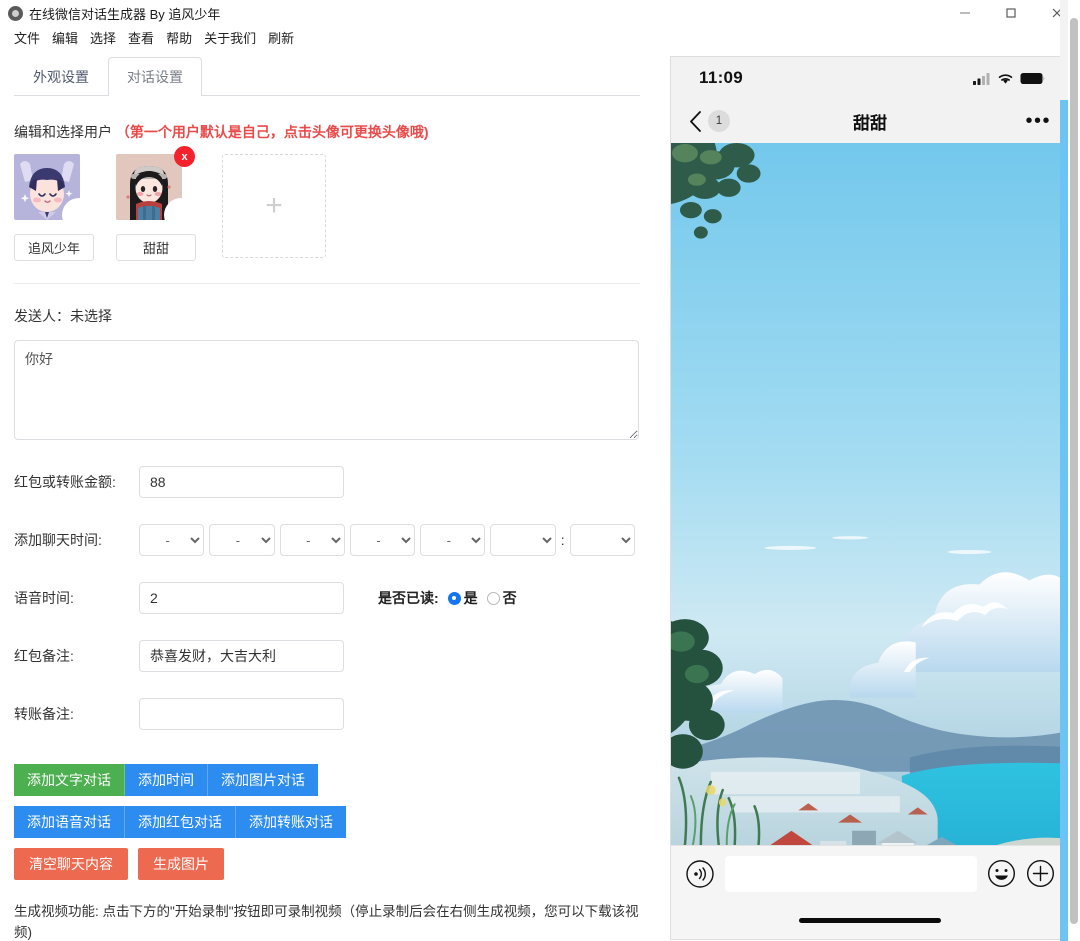  What do you see at coordinates (274, 206) in the screenshot?
I see `add-user-button: +` at bounding box center [274, 206].